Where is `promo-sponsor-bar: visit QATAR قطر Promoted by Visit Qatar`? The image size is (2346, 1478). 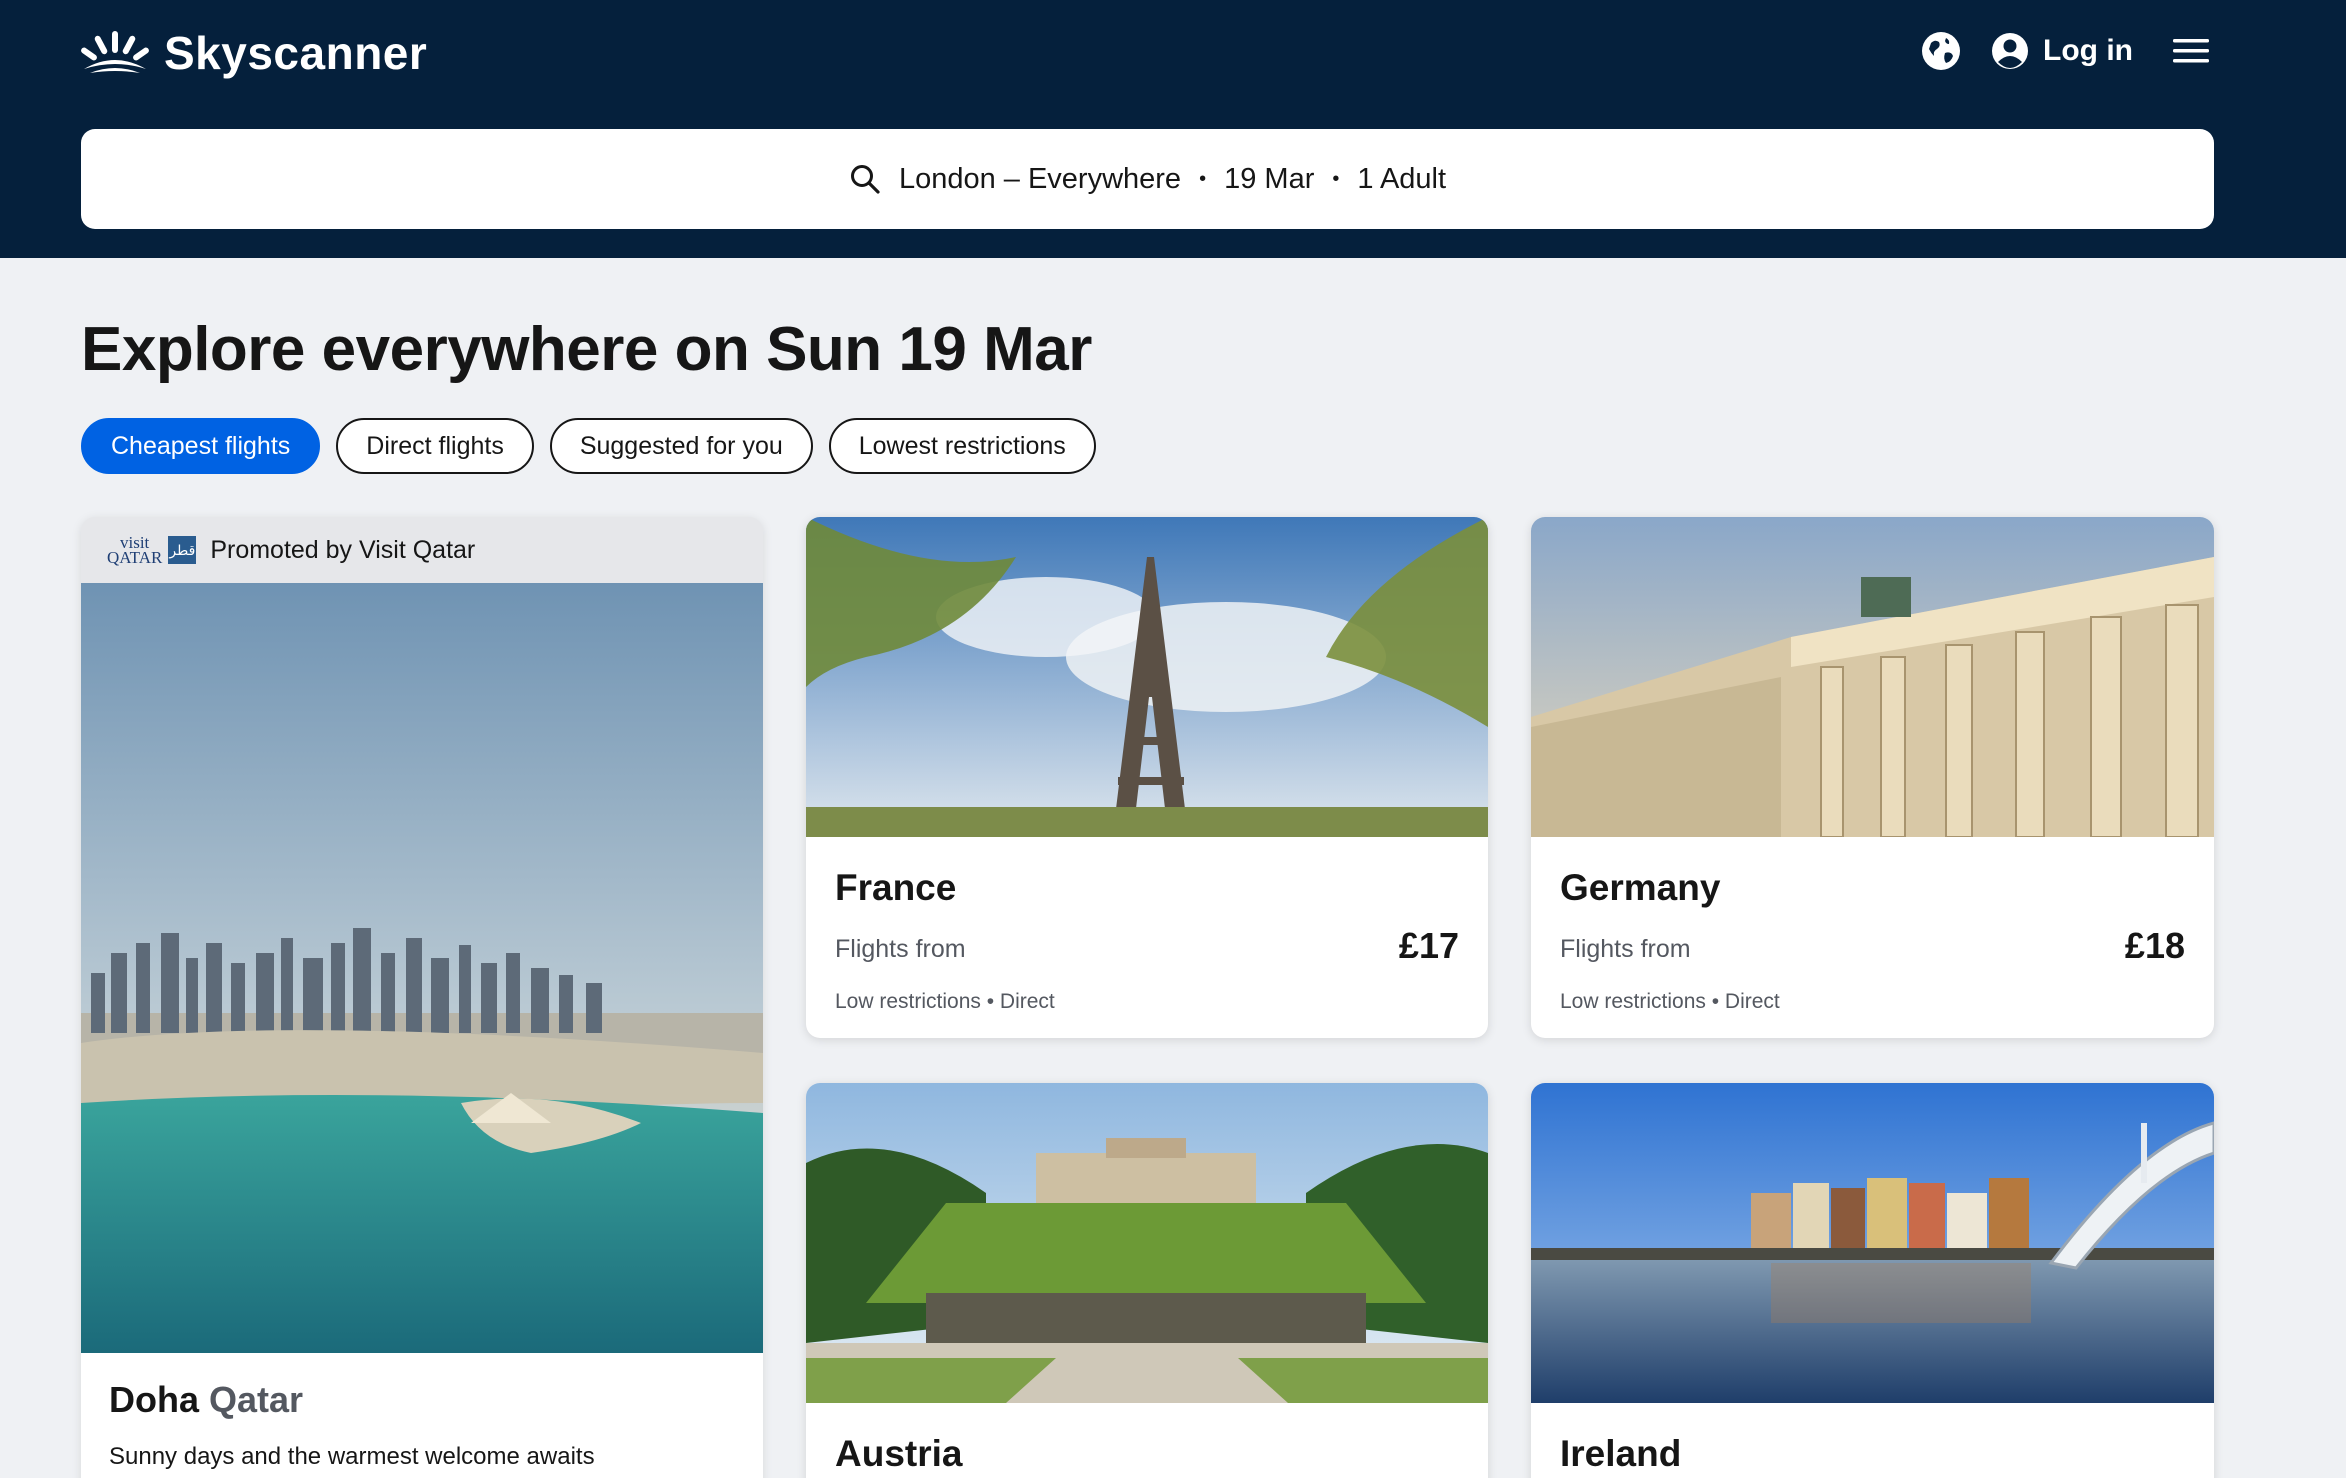 promo-sponsor-bar: visit QATAR قطر Promoted by Visit Qatar is located at coordinates (422, 550).